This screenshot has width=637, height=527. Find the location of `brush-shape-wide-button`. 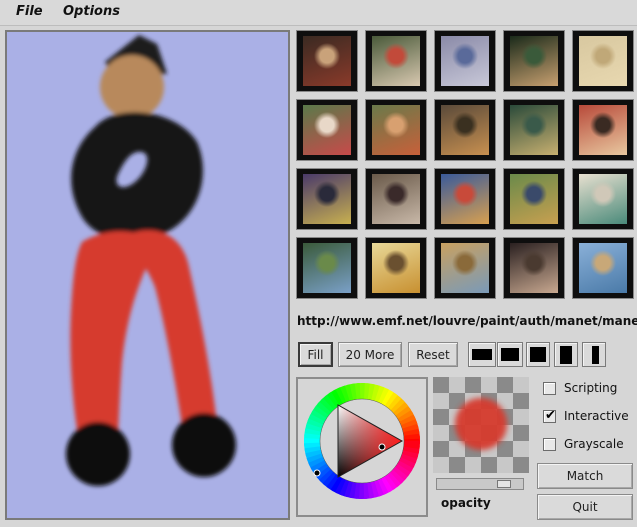

brush-shape-wide-button is located at coordinates (482, 354).